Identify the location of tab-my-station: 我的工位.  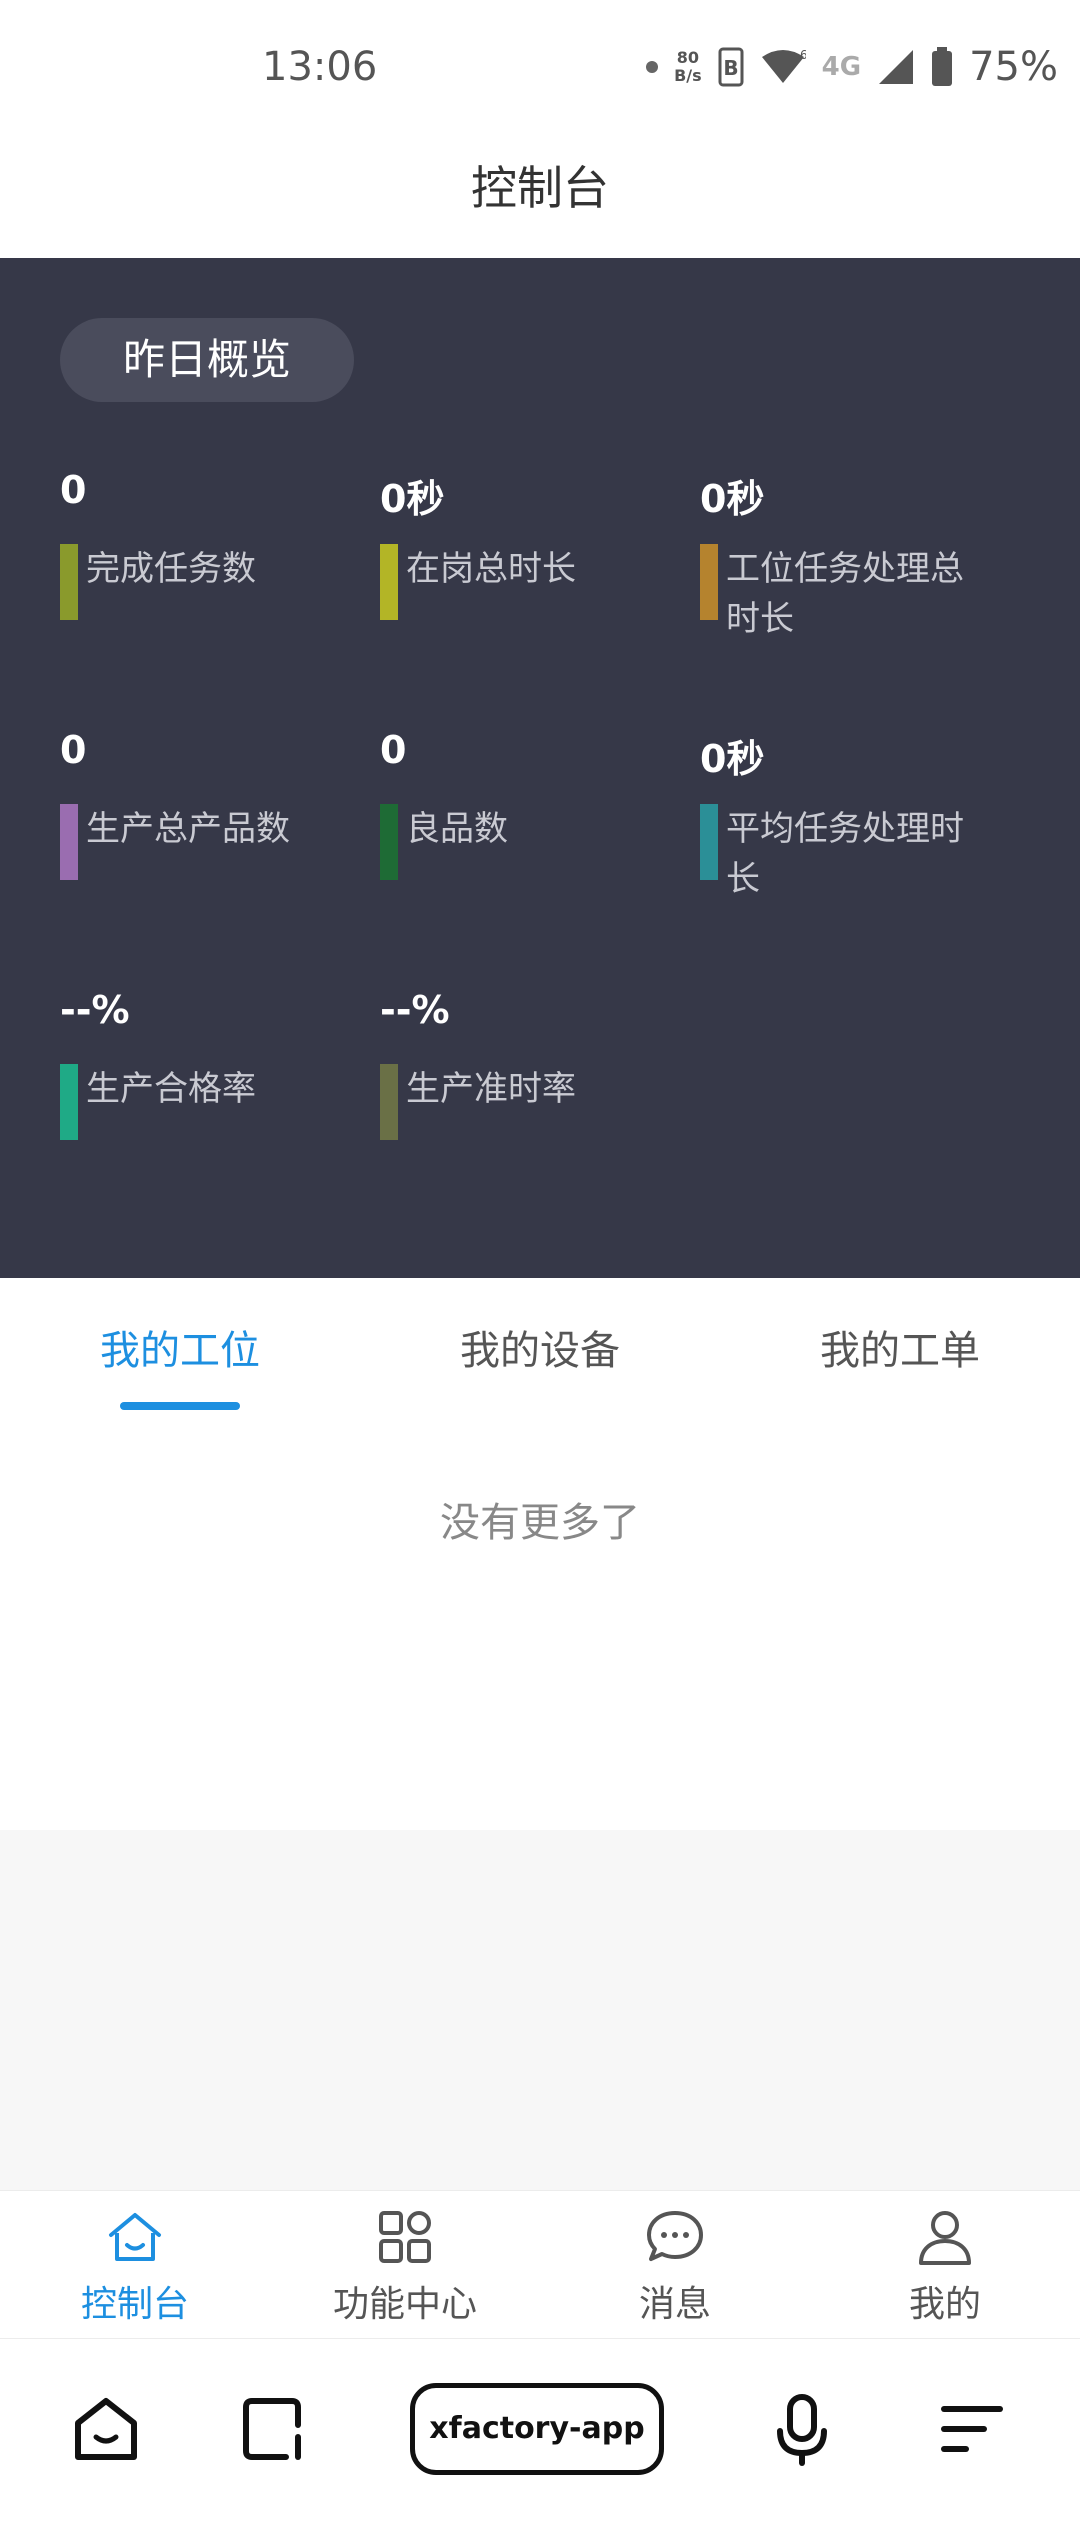
(180, 1347).